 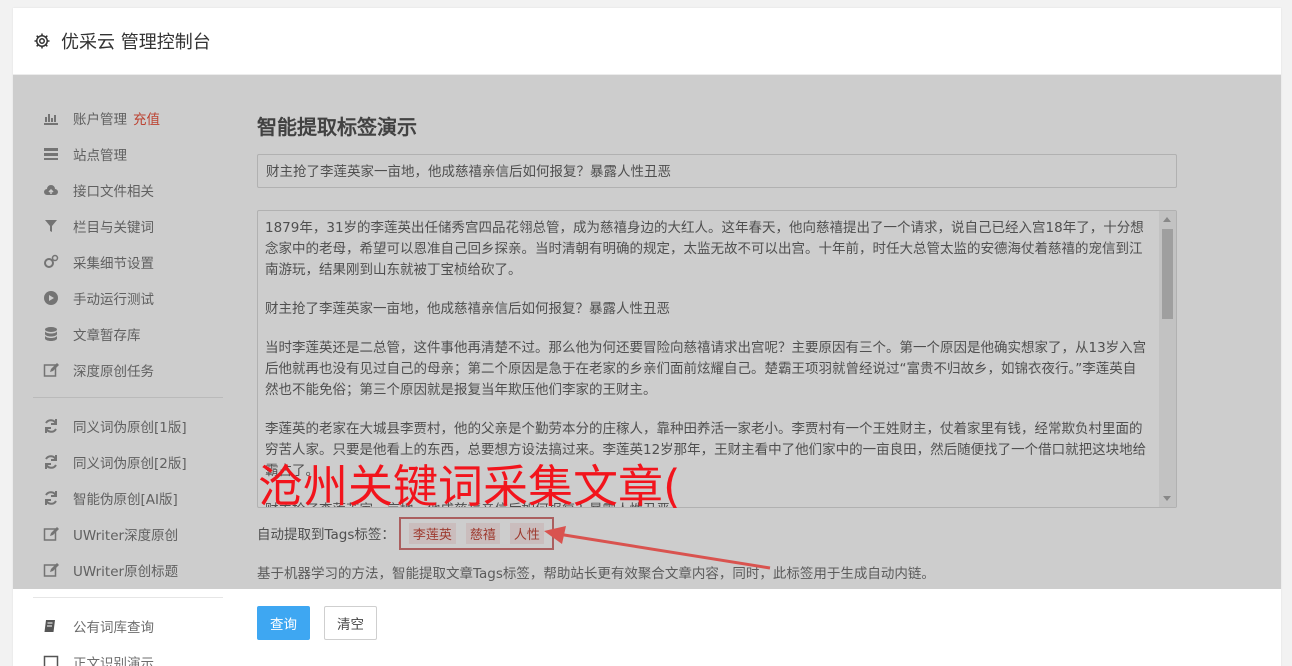 I want to click on sidebar-item-label: 文章暂存库, so click(x=107, y=336).